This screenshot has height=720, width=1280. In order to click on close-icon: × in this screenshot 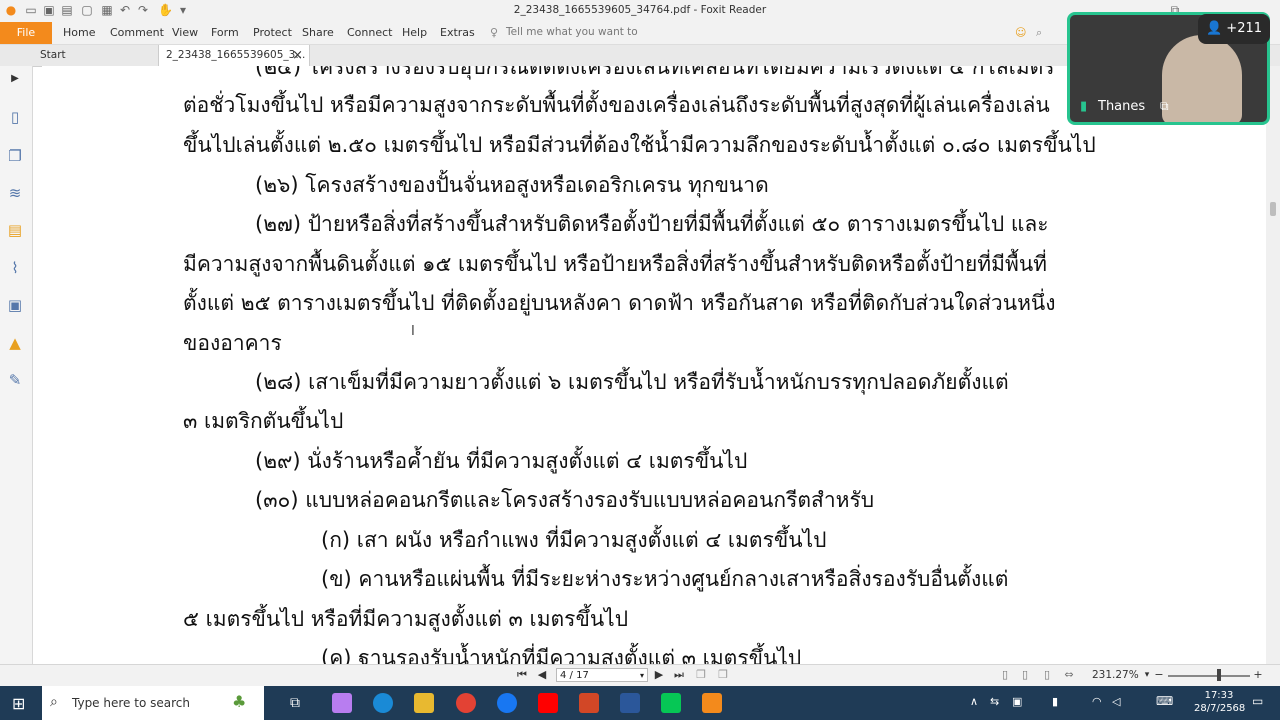, I will do `click(297, 55)`.